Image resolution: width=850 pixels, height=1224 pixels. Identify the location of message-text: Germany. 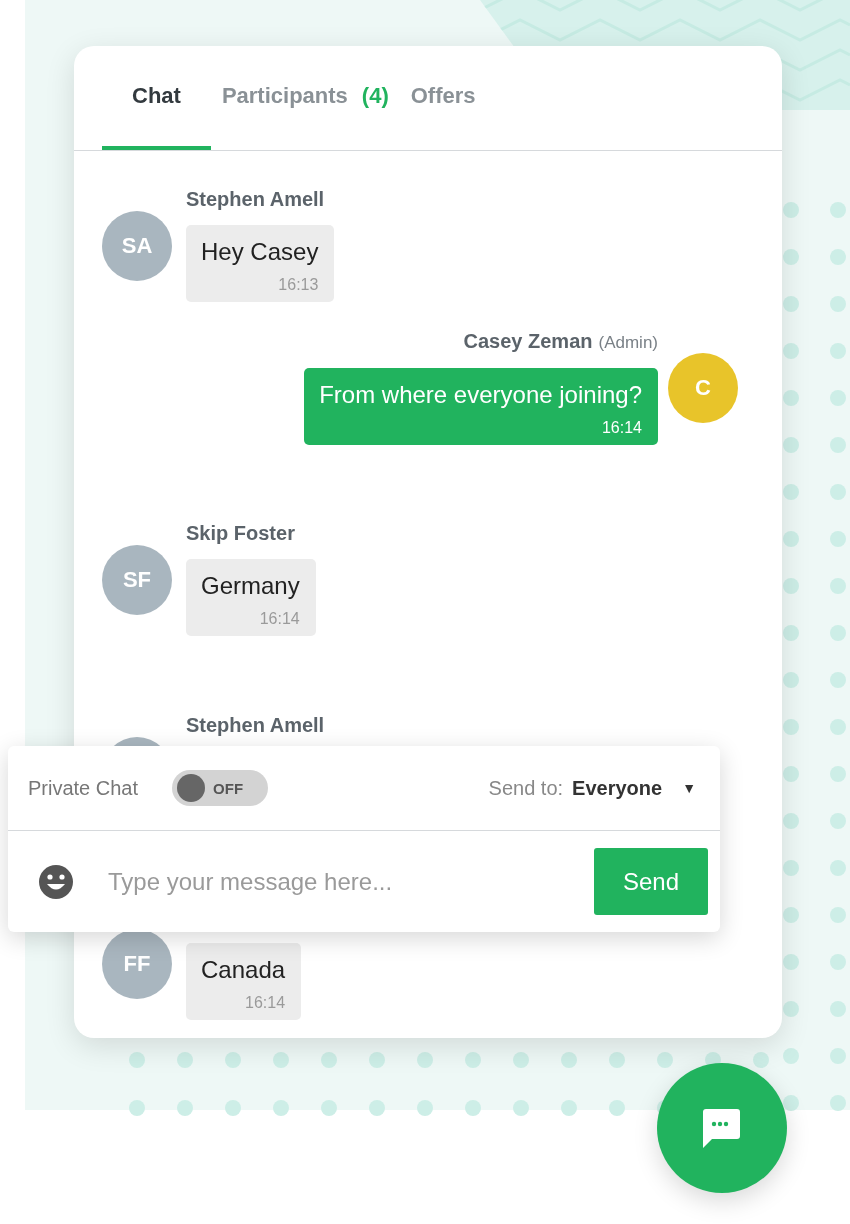
(250, 586).